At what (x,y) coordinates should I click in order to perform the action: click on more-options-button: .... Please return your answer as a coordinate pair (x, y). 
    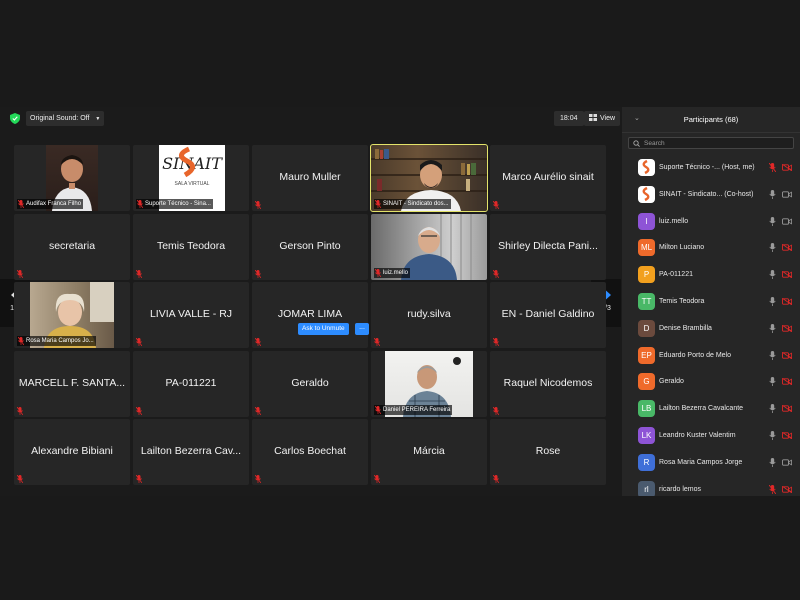
    Looking at the image, I should click on (362, 329).